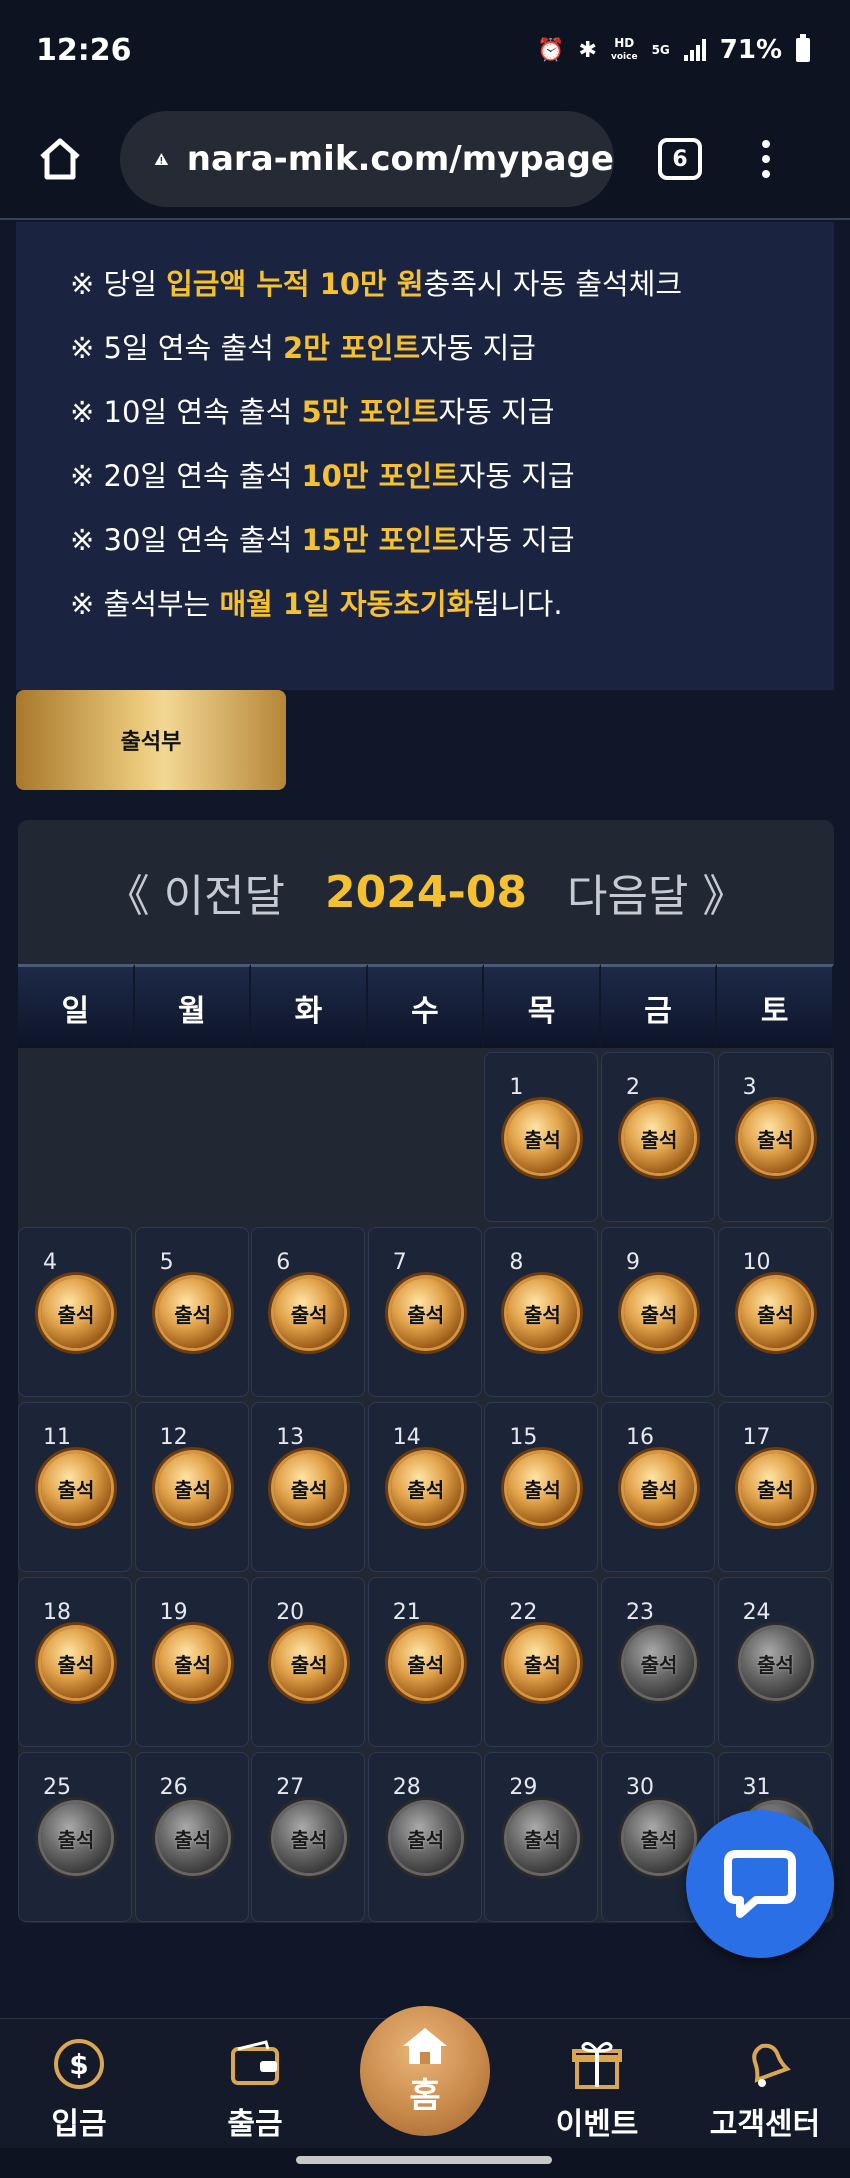  I want to click on calendar-day: 5 출석, so click(191, 1312).